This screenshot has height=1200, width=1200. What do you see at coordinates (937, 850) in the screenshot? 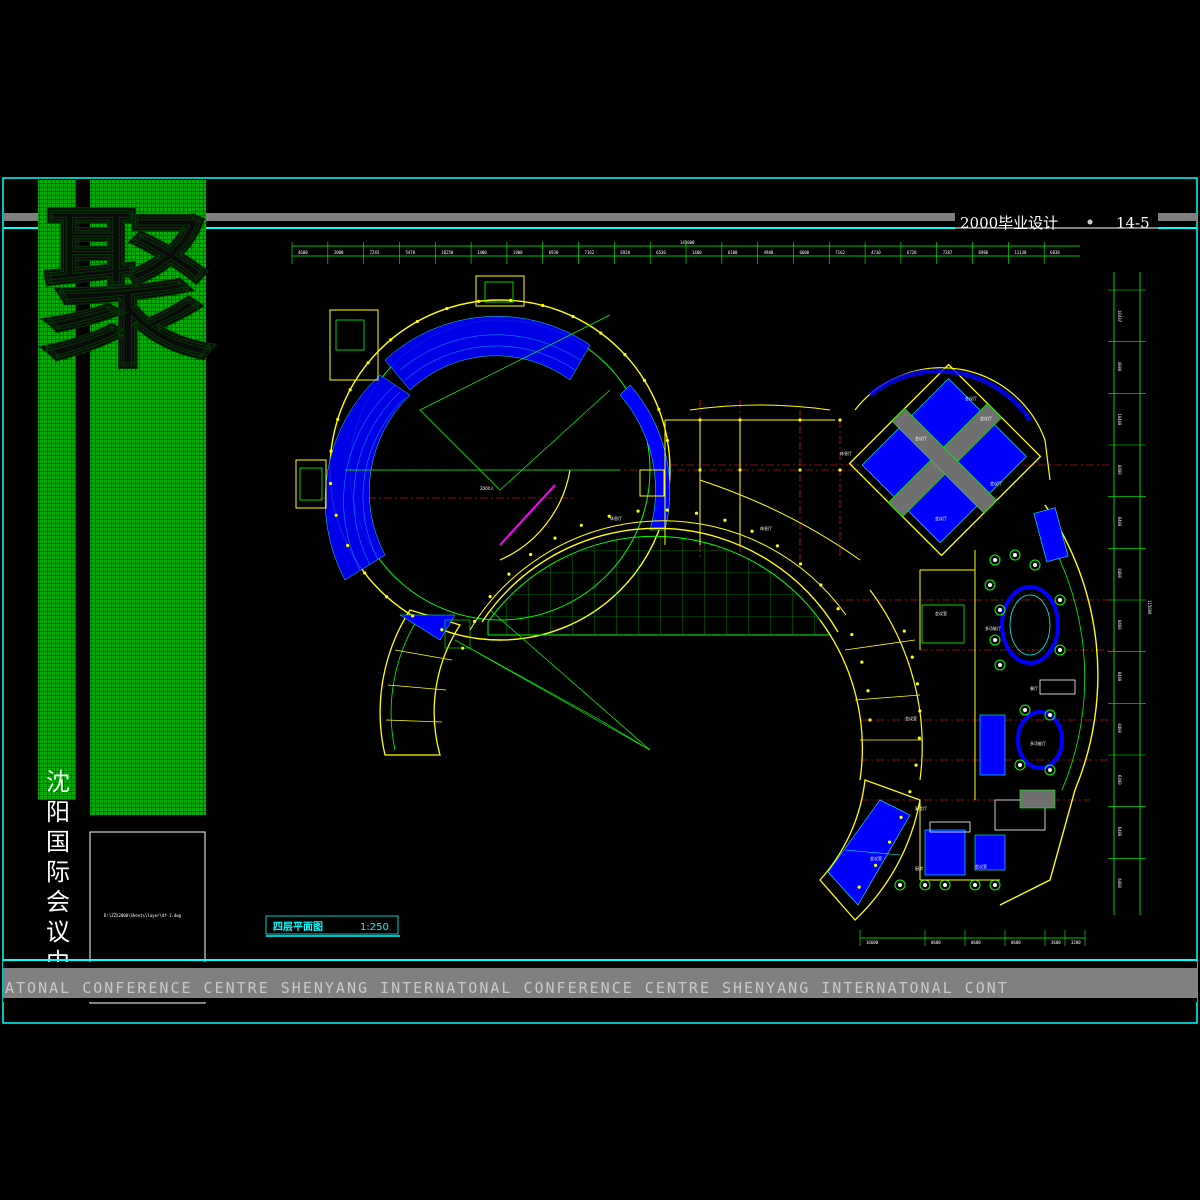
I see `south-wing` at bounding box center [937, 850].